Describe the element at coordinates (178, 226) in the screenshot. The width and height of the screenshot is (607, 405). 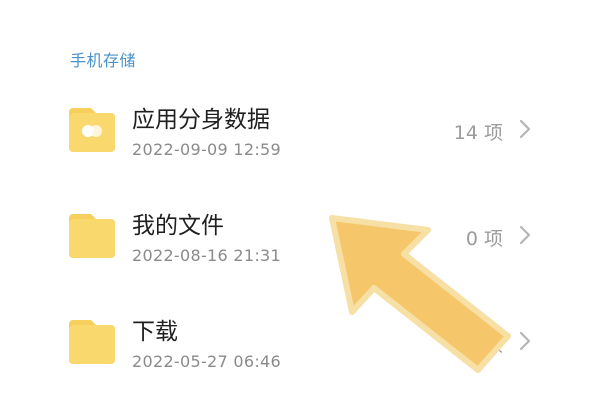
I see `item-name: 我的文件` at that location.